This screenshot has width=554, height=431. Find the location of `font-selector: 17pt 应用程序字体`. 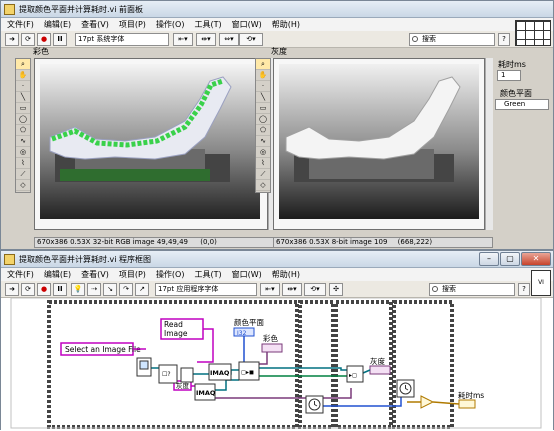

font-selector: 17pt 应用程序字体 is located at coordinates (206, 289).